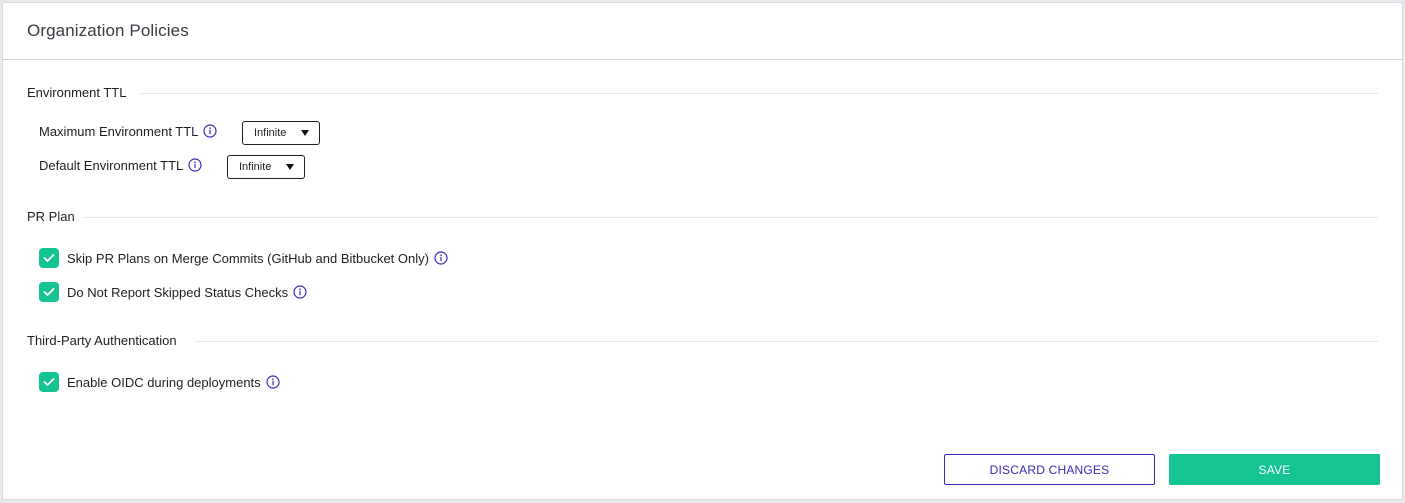 Image resolution: width=1405 pixels, height=503 pixels. What do you see at coordinates (102, 340) in the screenshot?
I see `section-title-third-party-auth: Third-Party Authentication` at bounding box center [102, 340].